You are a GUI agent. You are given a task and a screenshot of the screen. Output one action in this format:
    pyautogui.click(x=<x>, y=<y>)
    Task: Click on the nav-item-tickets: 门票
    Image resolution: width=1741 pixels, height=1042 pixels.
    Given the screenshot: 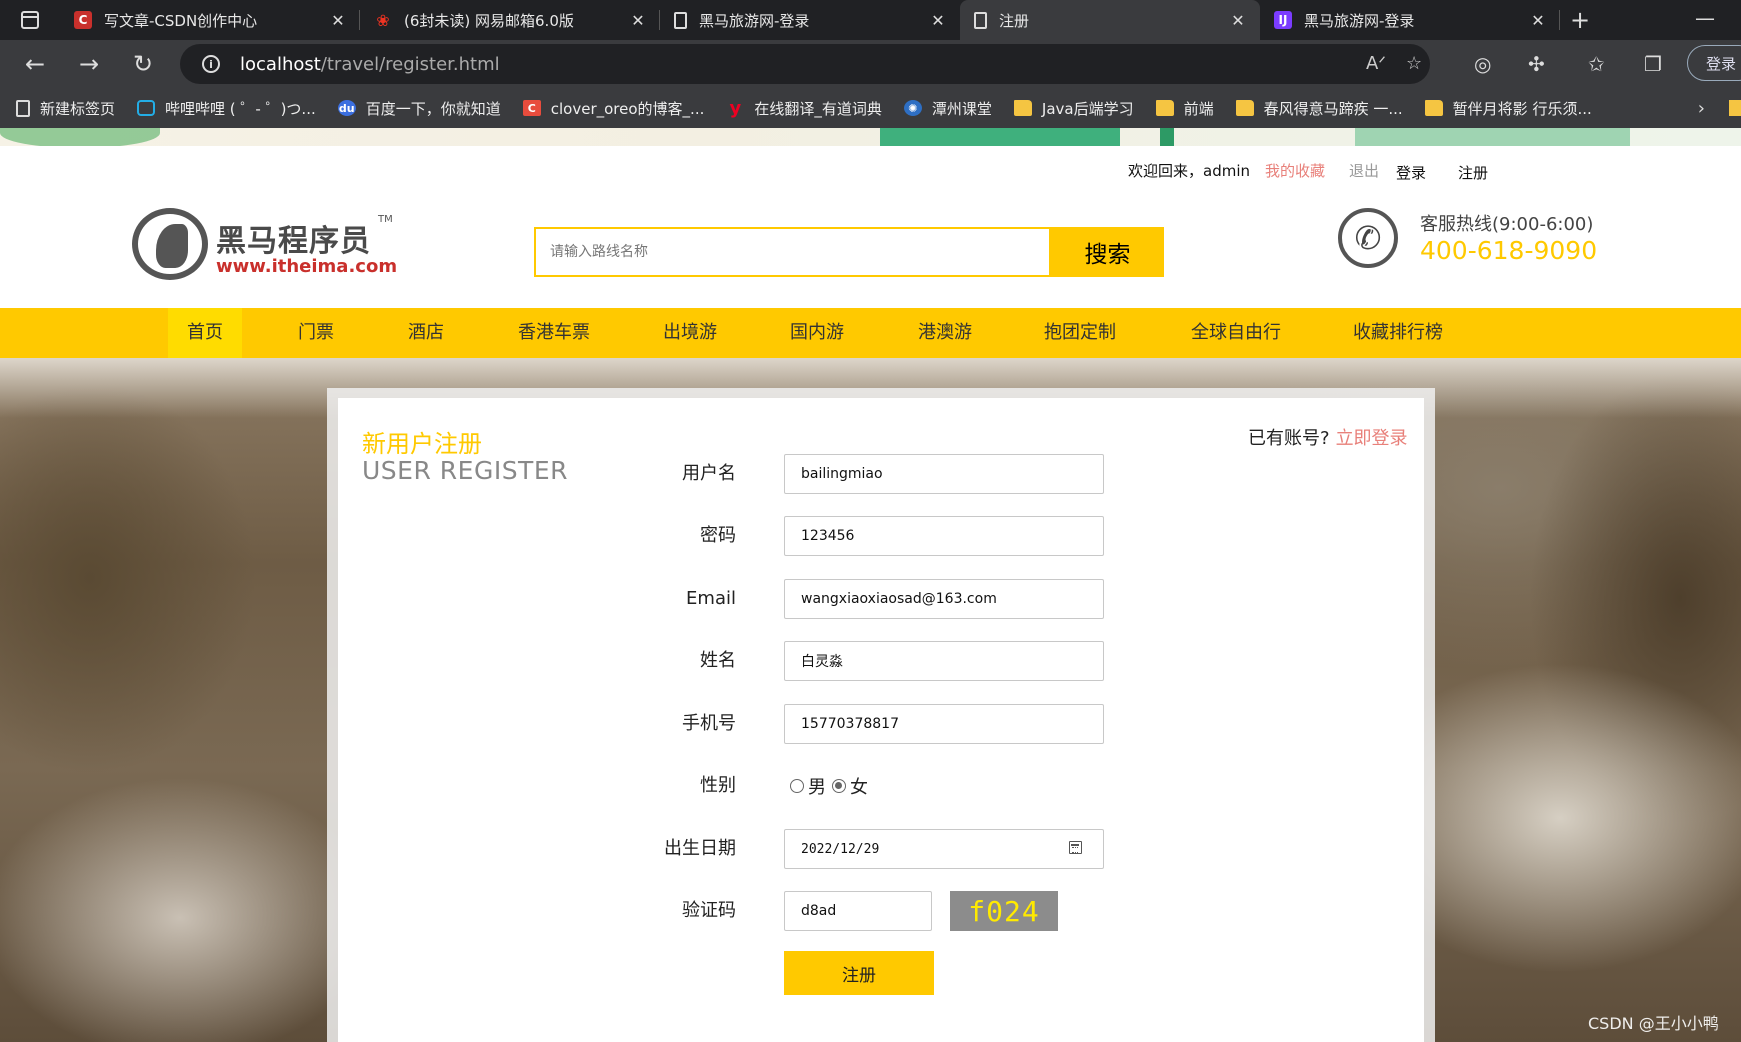 What is the action you would take?
    pyautogui.click(x=316, y=333)
    